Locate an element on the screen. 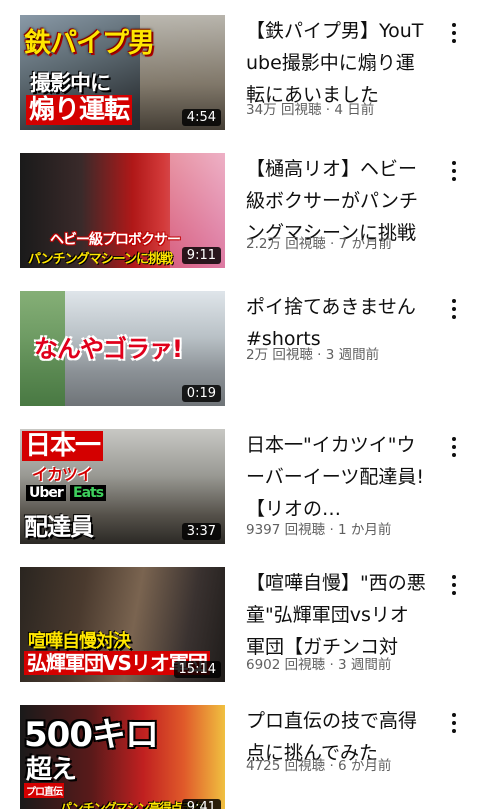  thumbnail-caption: 鉄パイプ男 is located at coordinates (89, 43).